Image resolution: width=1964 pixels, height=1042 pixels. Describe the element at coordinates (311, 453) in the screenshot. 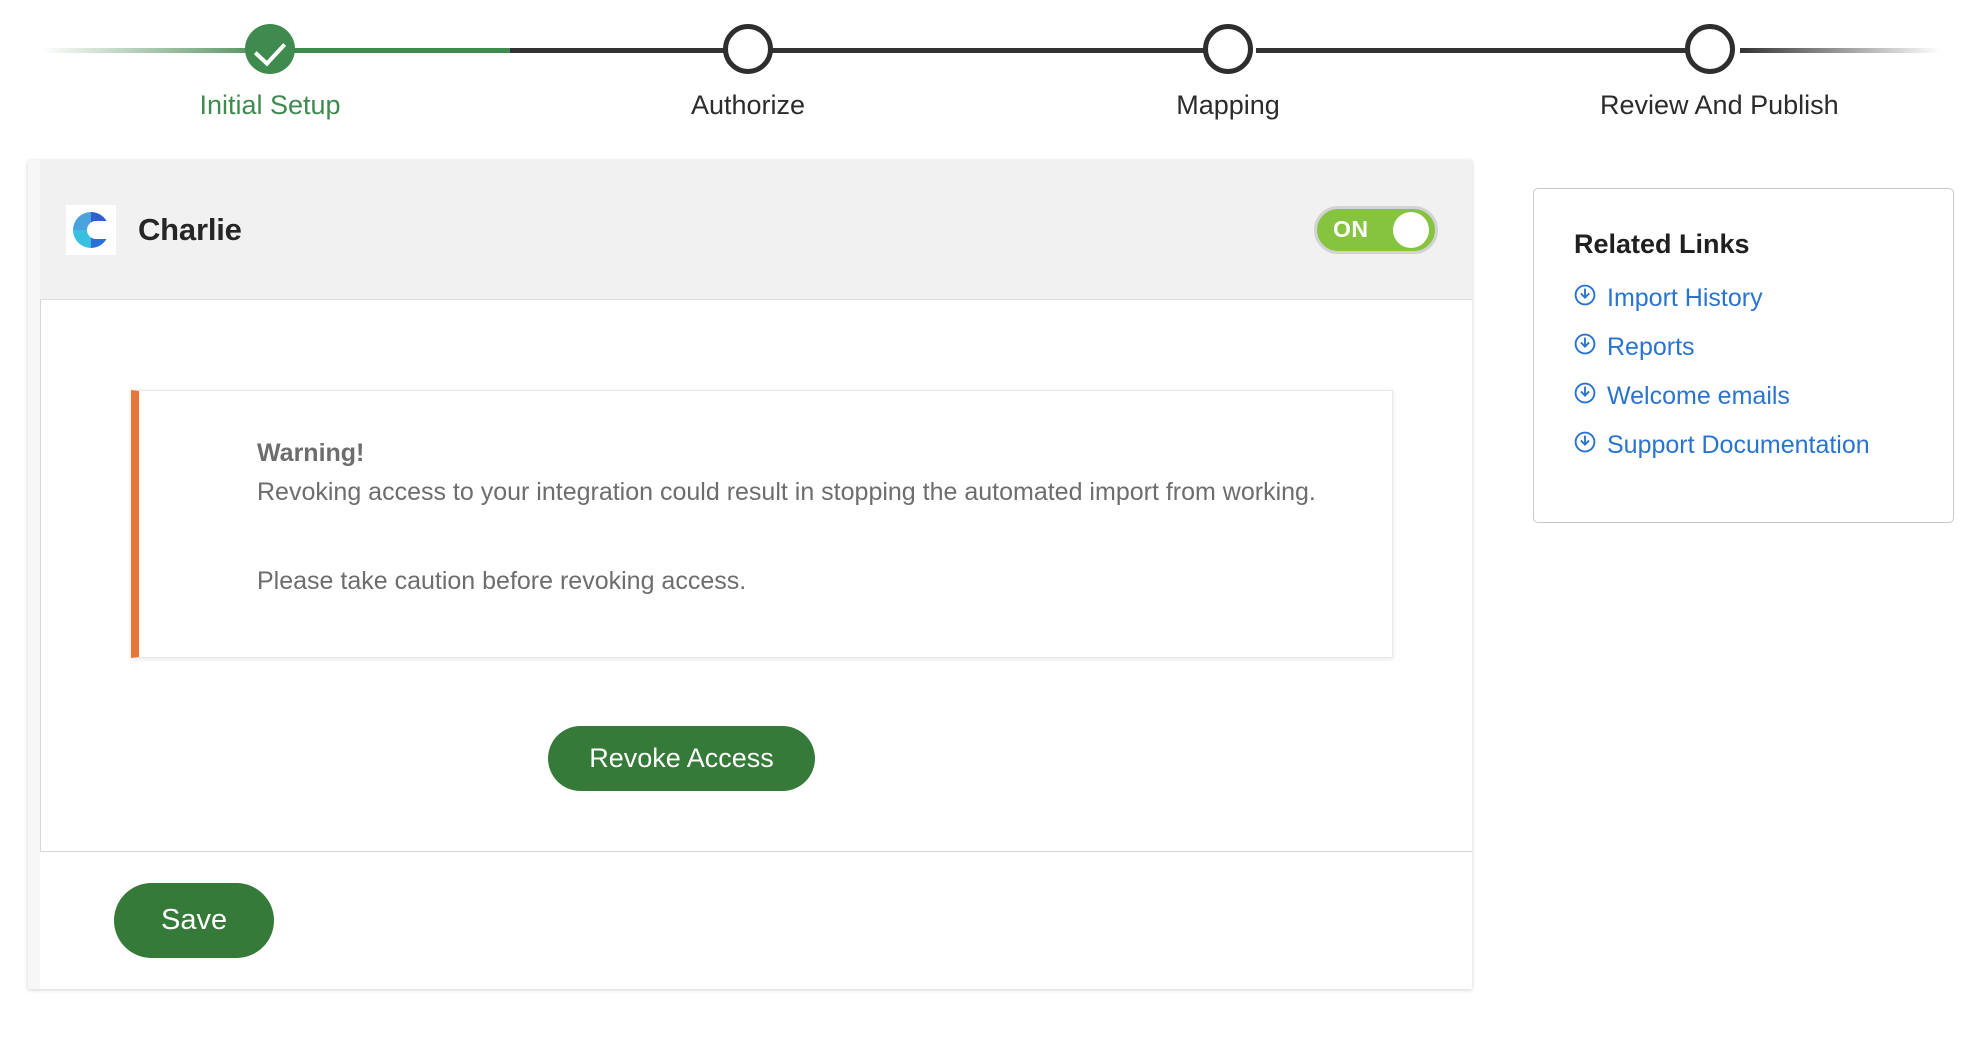

I see `warning-title: Warning!` at that location.